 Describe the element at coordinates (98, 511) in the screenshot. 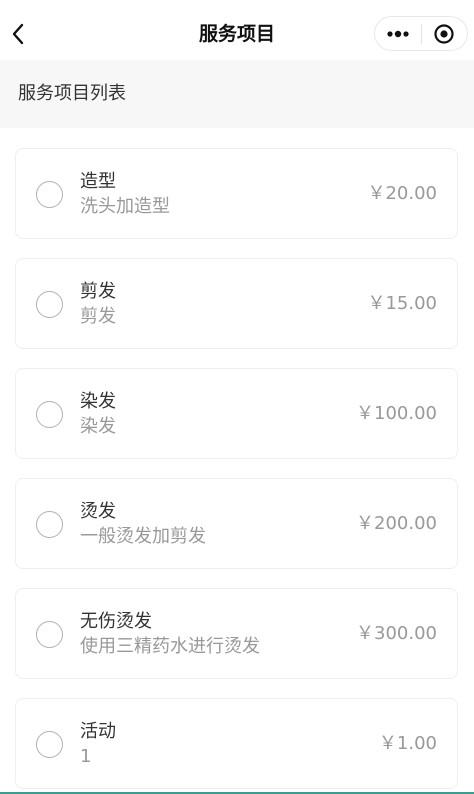

I see `service-name: 烫发` at that location.